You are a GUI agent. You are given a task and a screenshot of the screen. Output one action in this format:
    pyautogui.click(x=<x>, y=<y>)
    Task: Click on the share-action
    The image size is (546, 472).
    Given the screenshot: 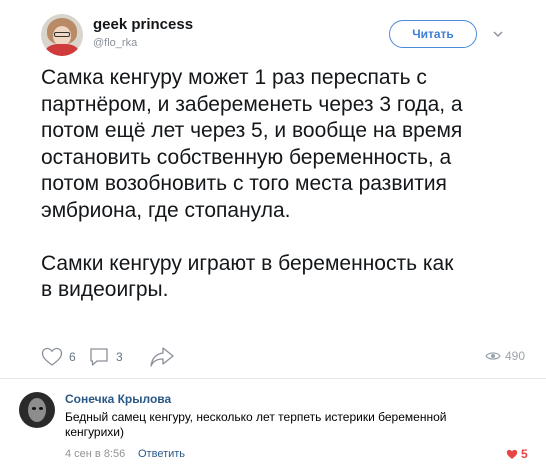 What is the action you would take?
    pyautogui.click(x=162, y=357)
    